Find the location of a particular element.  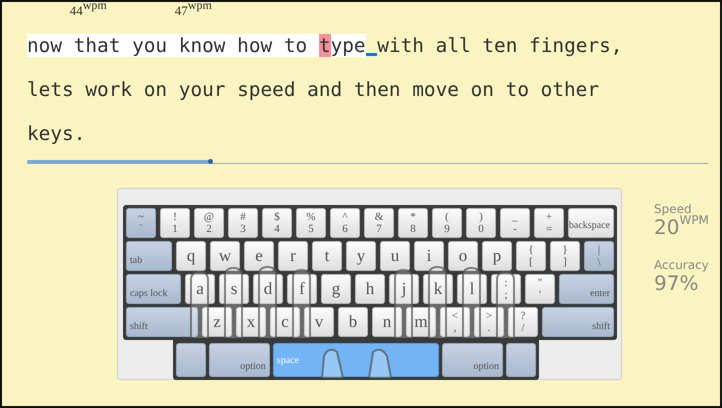

keyboard-key: p is located at coordinates (497, 256).